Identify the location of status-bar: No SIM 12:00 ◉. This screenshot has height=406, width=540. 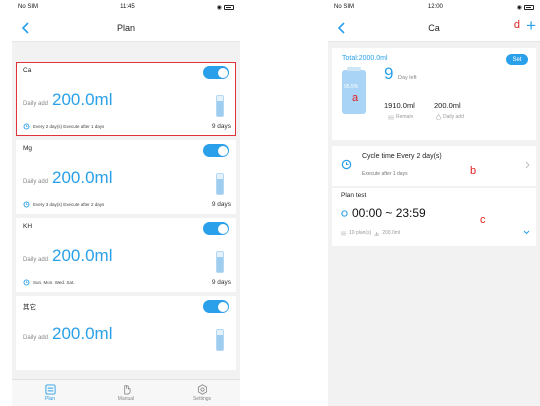
(434, 7).